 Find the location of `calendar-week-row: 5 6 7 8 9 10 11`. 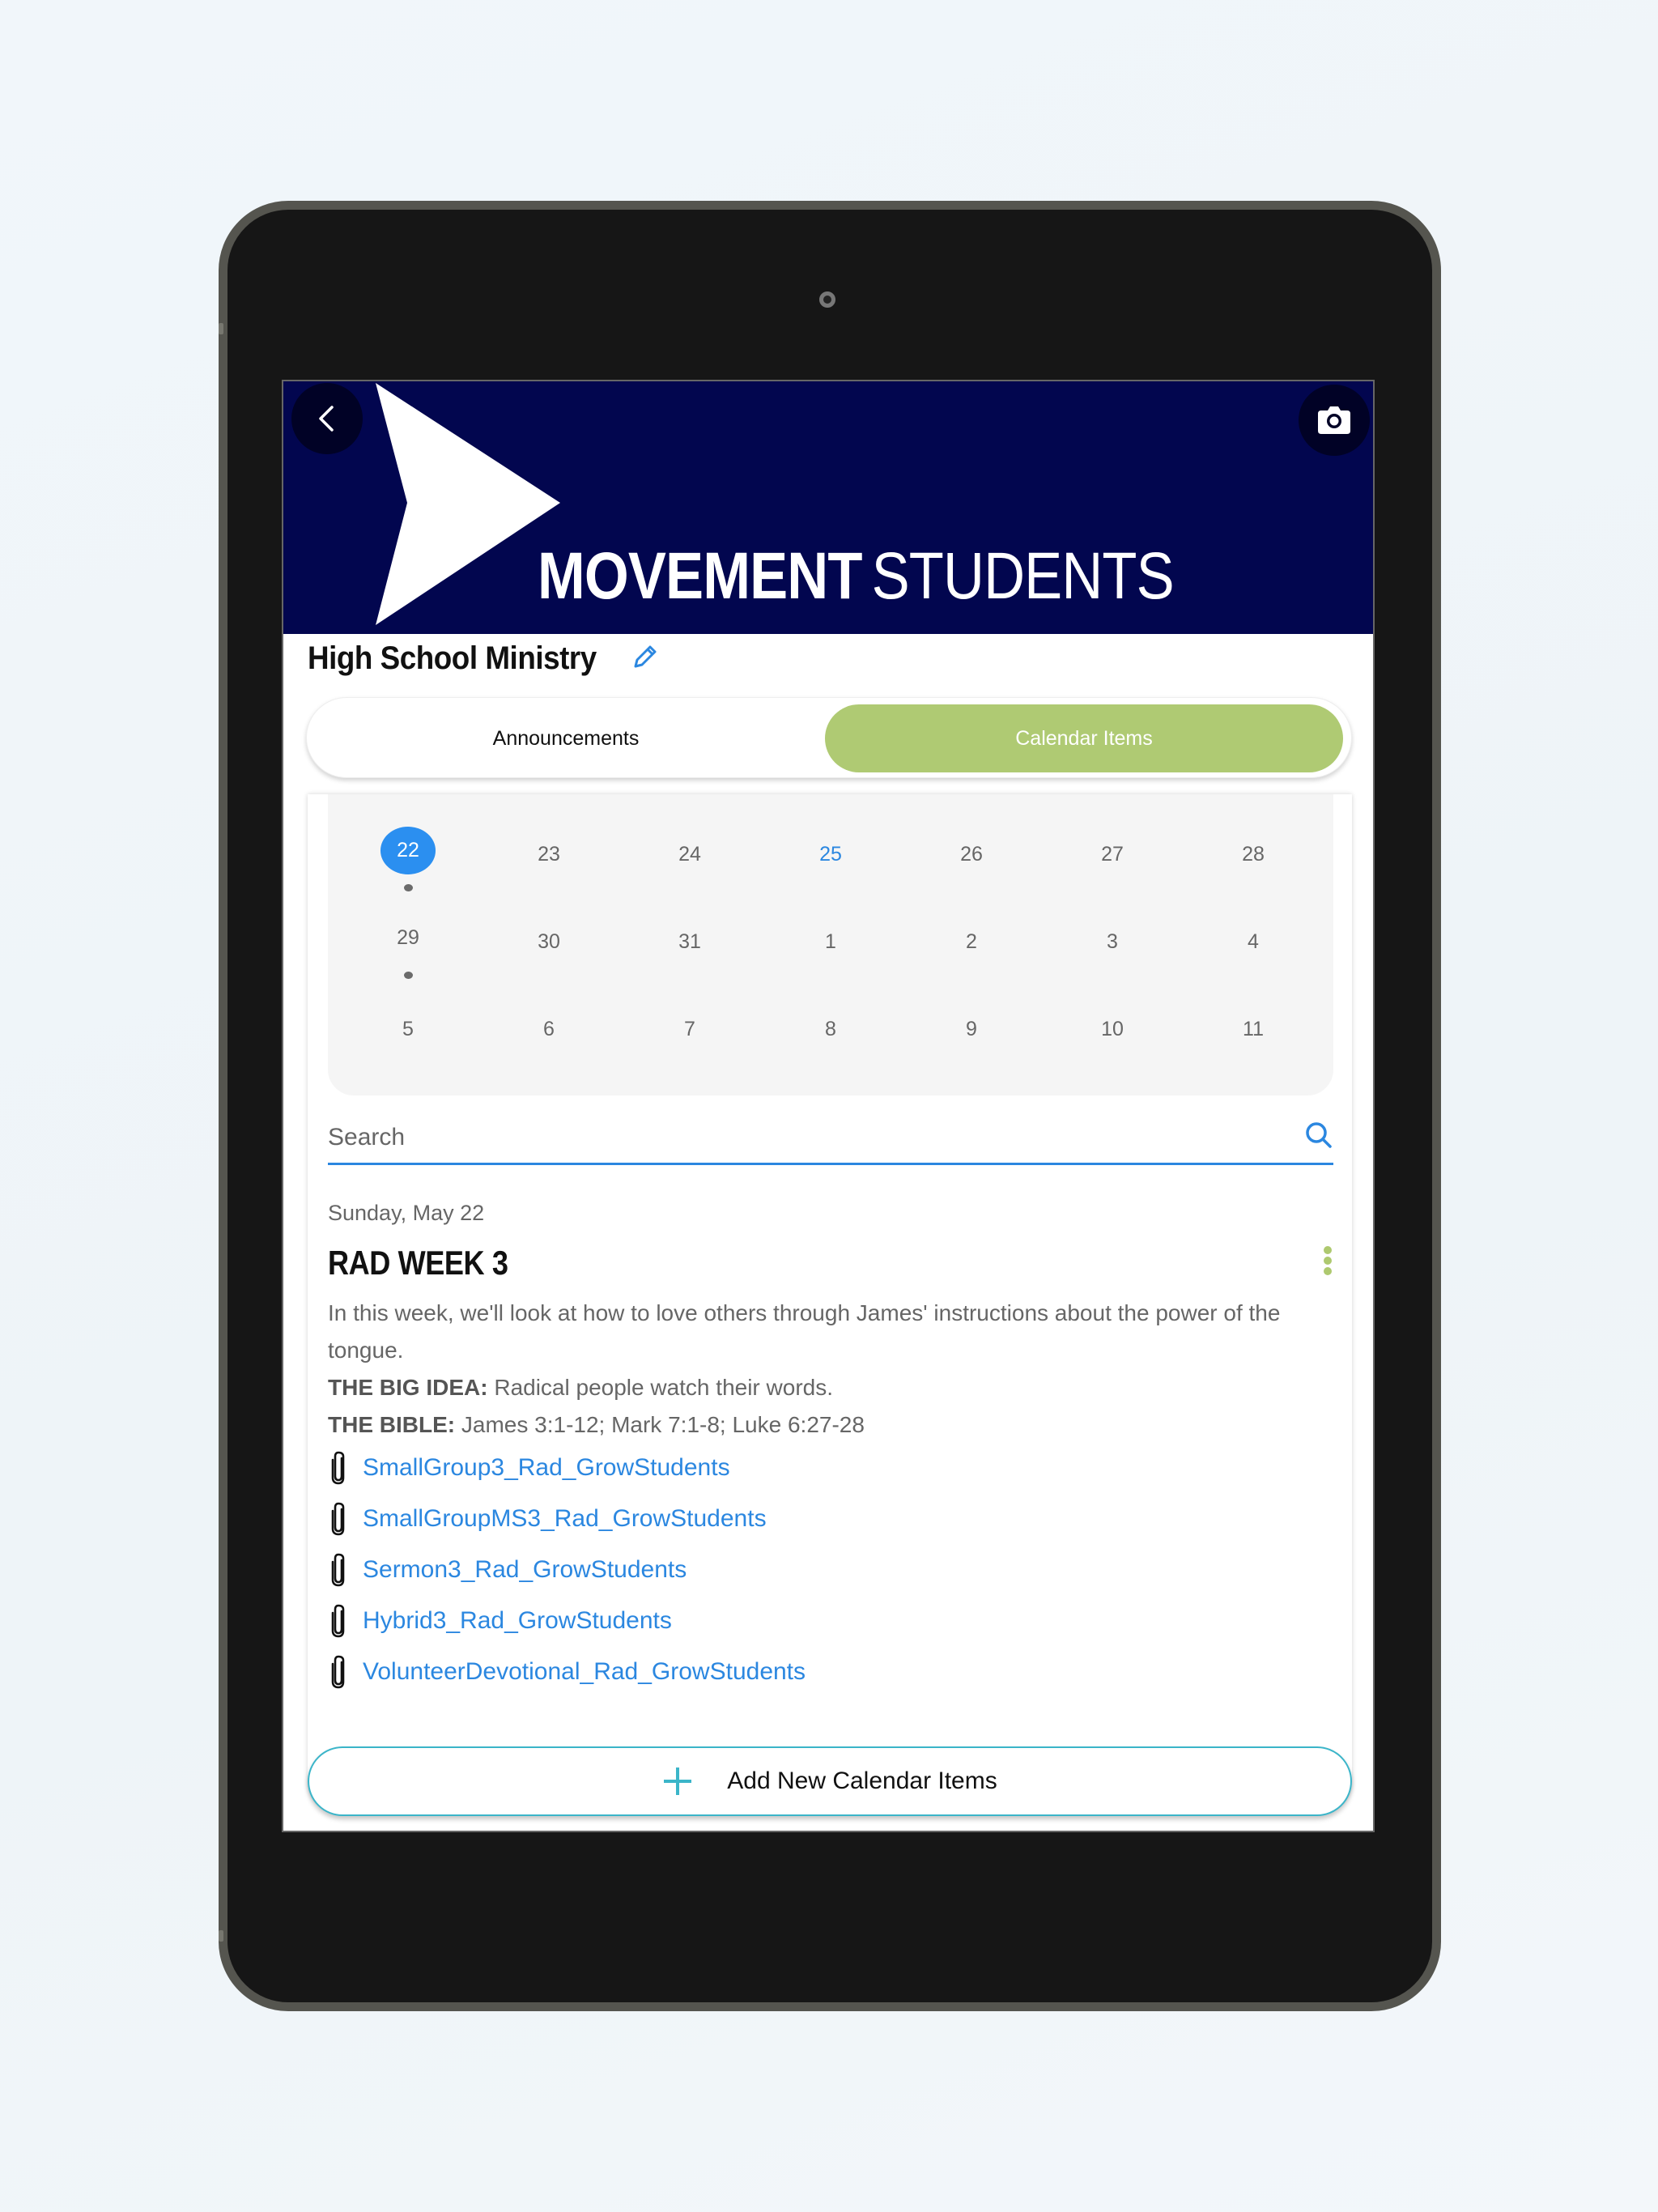

calendar-week-row: 5 6 7 8 9 10 11 is located at coordinates (830, 1034).